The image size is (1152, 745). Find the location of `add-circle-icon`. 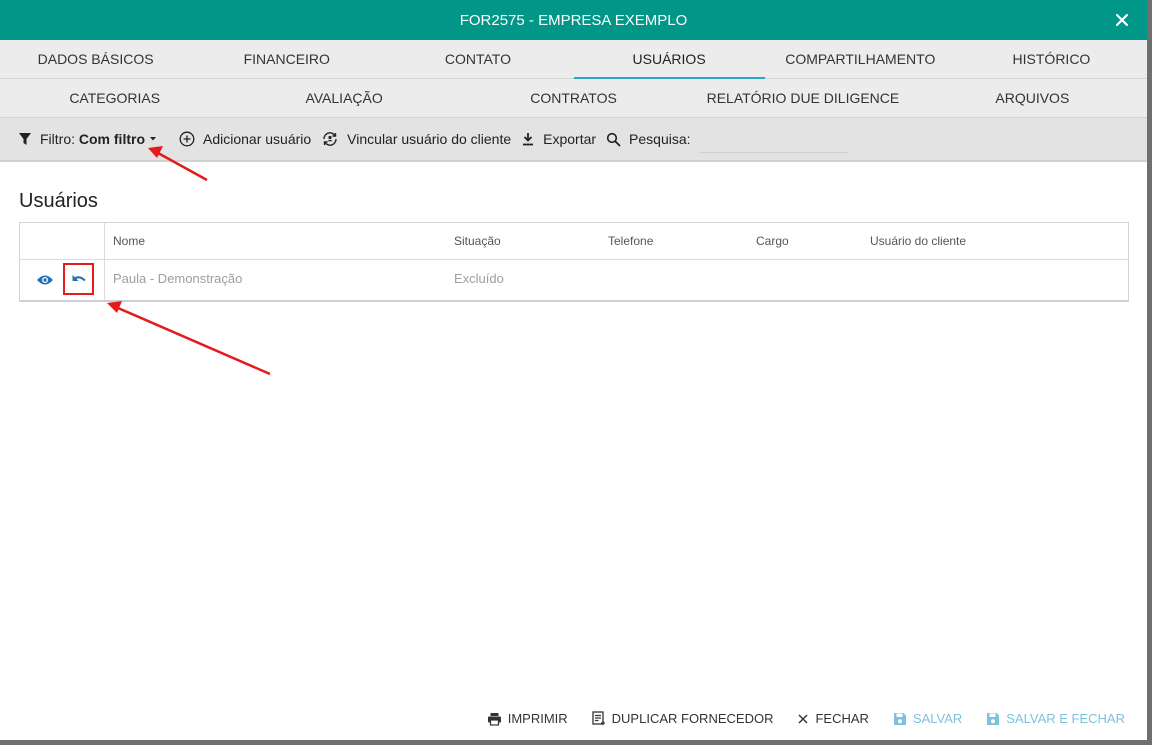

add-circle-icon is located at coordinates (187, 139).